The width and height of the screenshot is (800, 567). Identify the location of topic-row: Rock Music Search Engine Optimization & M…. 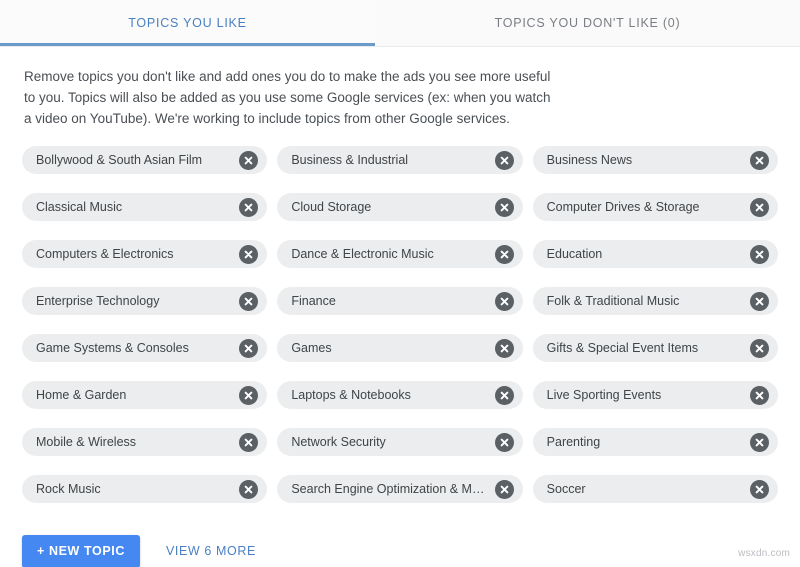
(400, 489).